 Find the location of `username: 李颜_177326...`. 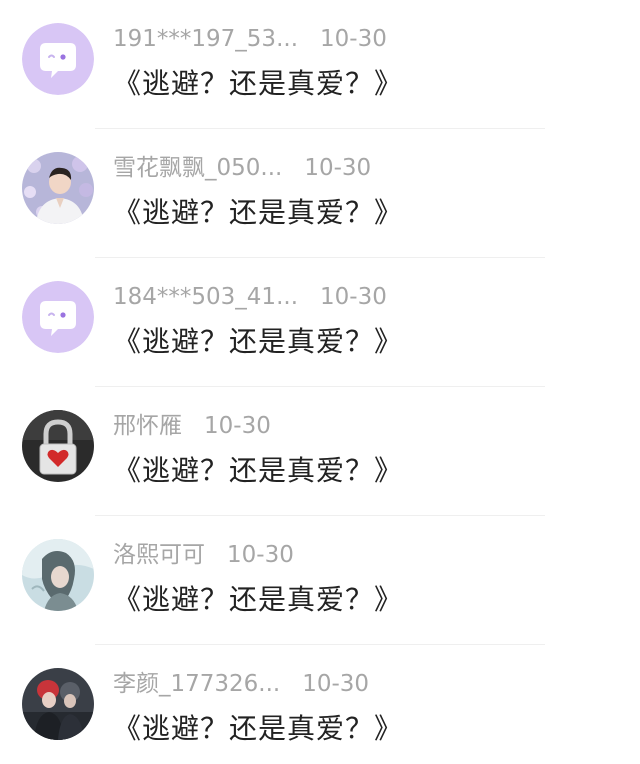

username: 李颜_177326... is located at coordinates (196, 684).